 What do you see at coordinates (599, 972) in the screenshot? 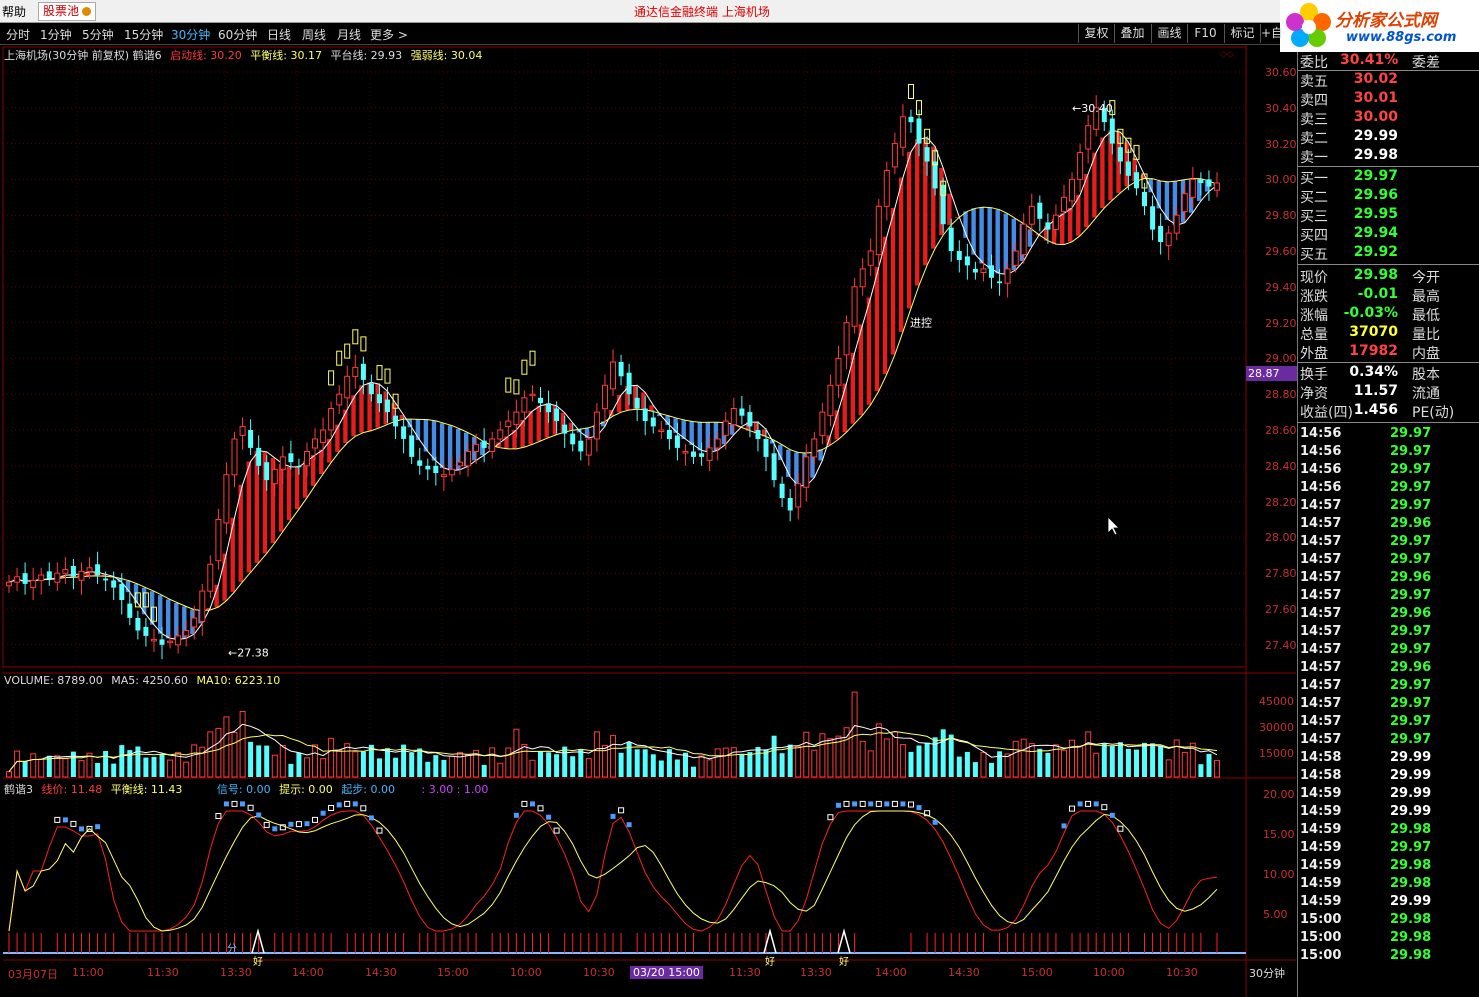
I see `time-axis-label: 10:30` at bounding box center [599, 972].